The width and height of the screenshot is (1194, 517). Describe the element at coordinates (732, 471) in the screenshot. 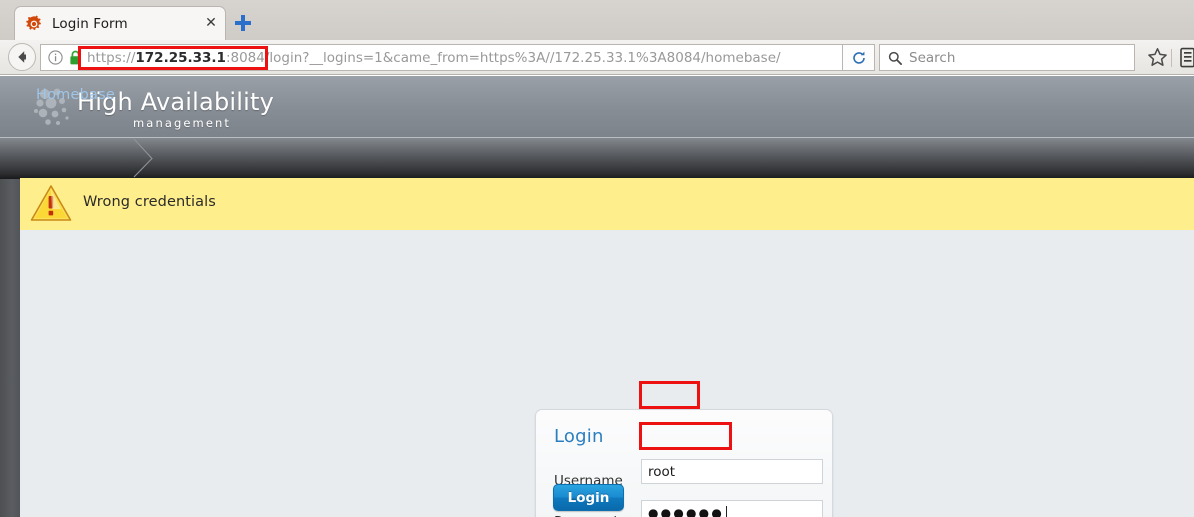

I see `username-input: root` at that location.